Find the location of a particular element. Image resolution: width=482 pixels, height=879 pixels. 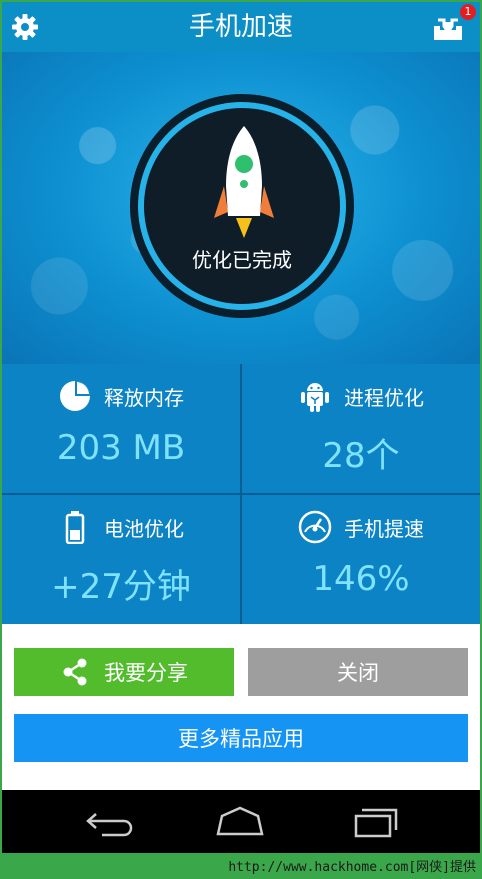

status-ring: 优化已完成 is located at coordinates (242, 206).